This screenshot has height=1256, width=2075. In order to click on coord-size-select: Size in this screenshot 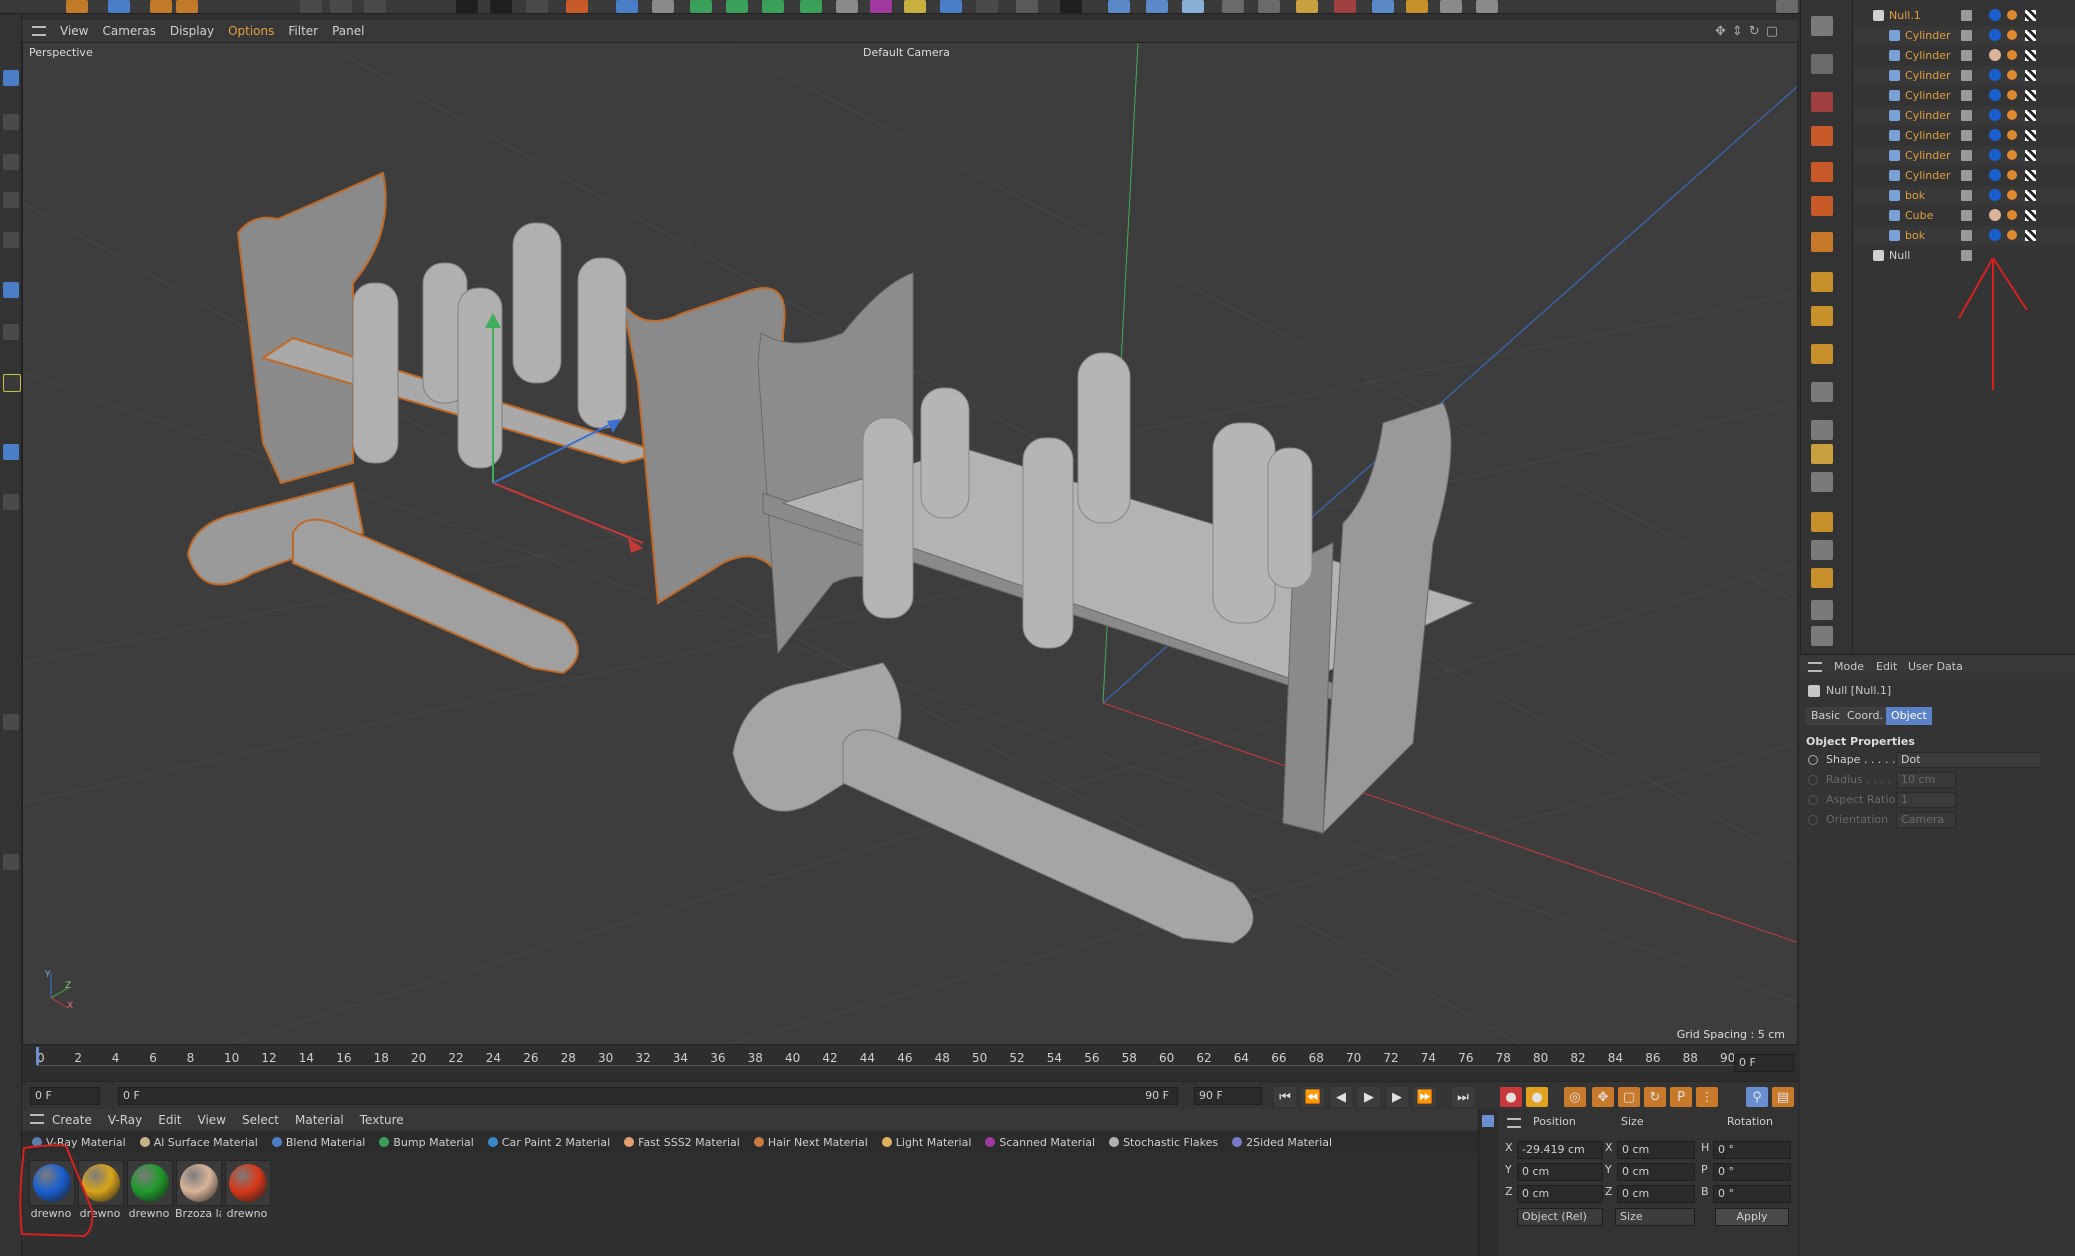, I will do `click(1655, 1217)`.